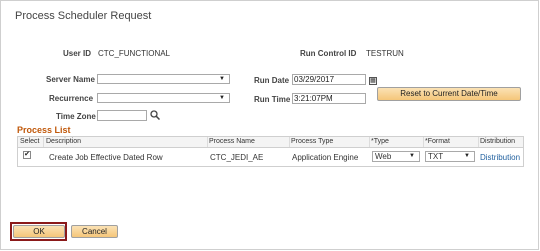 This screenshot has height=251, width=540. I want to click on recurrence-select: ▼, so click(163, 98).